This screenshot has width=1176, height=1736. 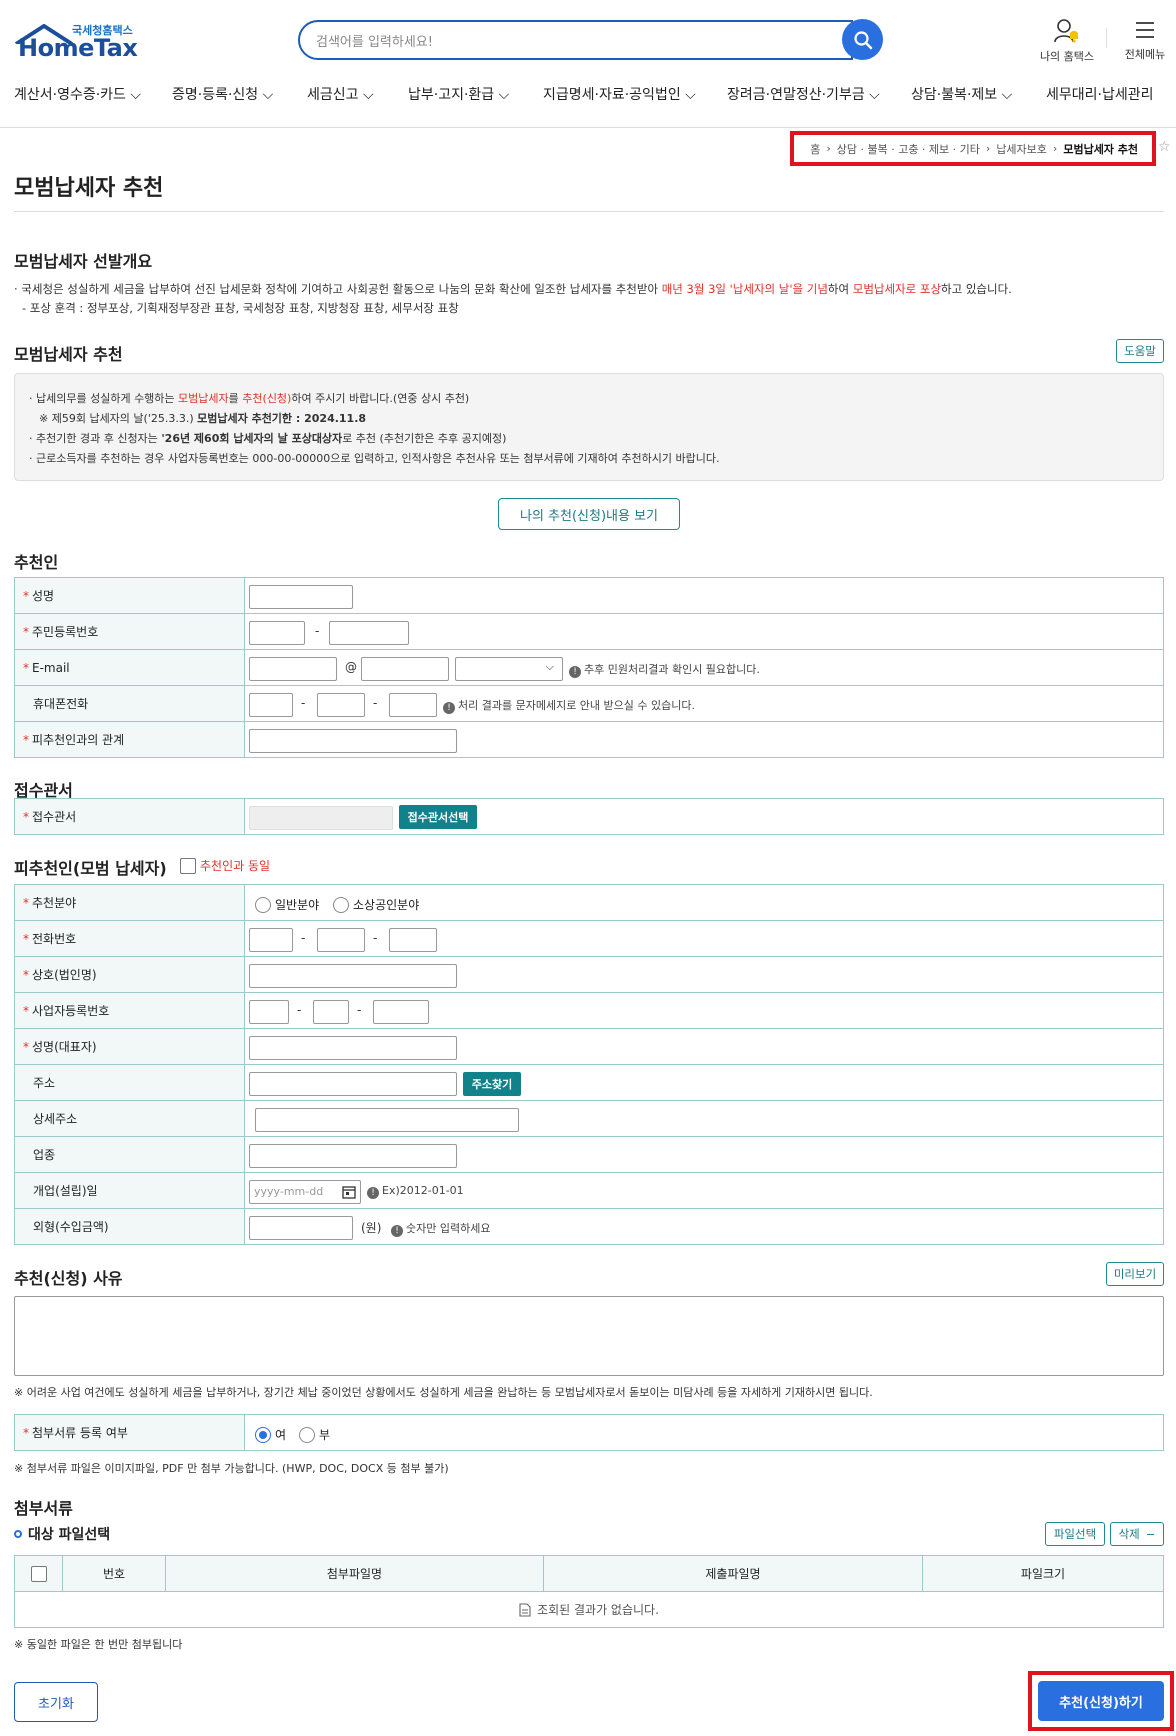 I want to click on my-hometax-button: 나의 홈택스, so click(x=1067, y=41).